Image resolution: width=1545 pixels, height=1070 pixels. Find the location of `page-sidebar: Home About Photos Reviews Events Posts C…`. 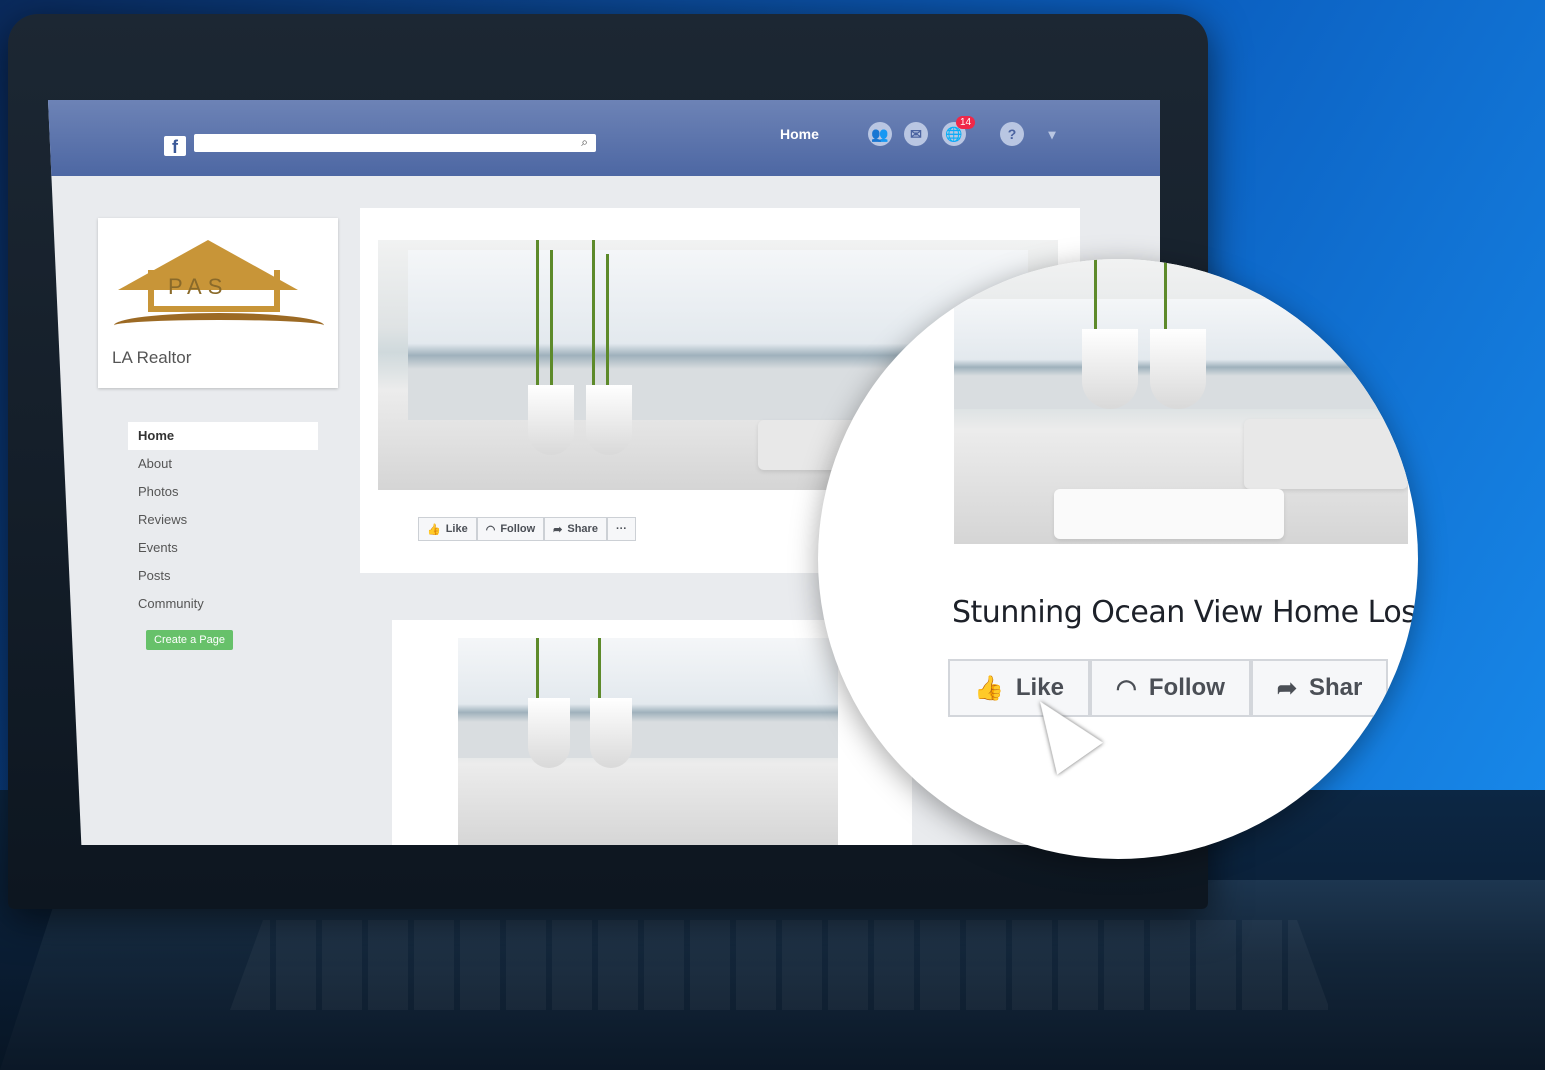

page-sidebar: Home About Photos Reviews Events Posts C… is located at coordinates (223, 520).